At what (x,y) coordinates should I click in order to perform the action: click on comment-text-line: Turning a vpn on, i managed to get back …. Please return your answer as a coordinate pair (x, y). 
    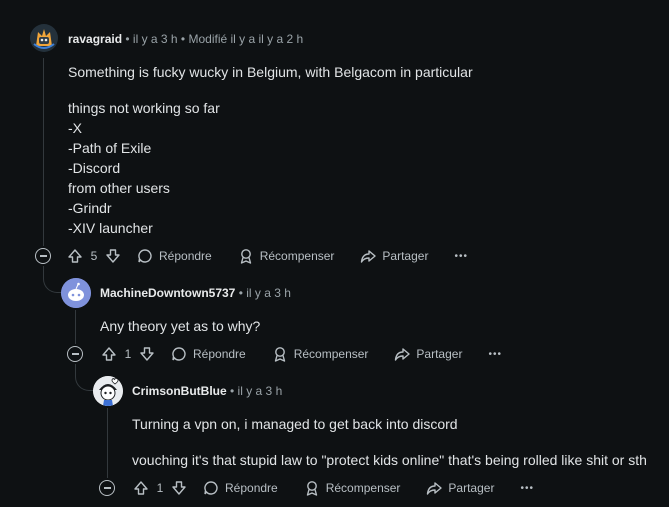
    Looking at the image, I should click on (295, 424).